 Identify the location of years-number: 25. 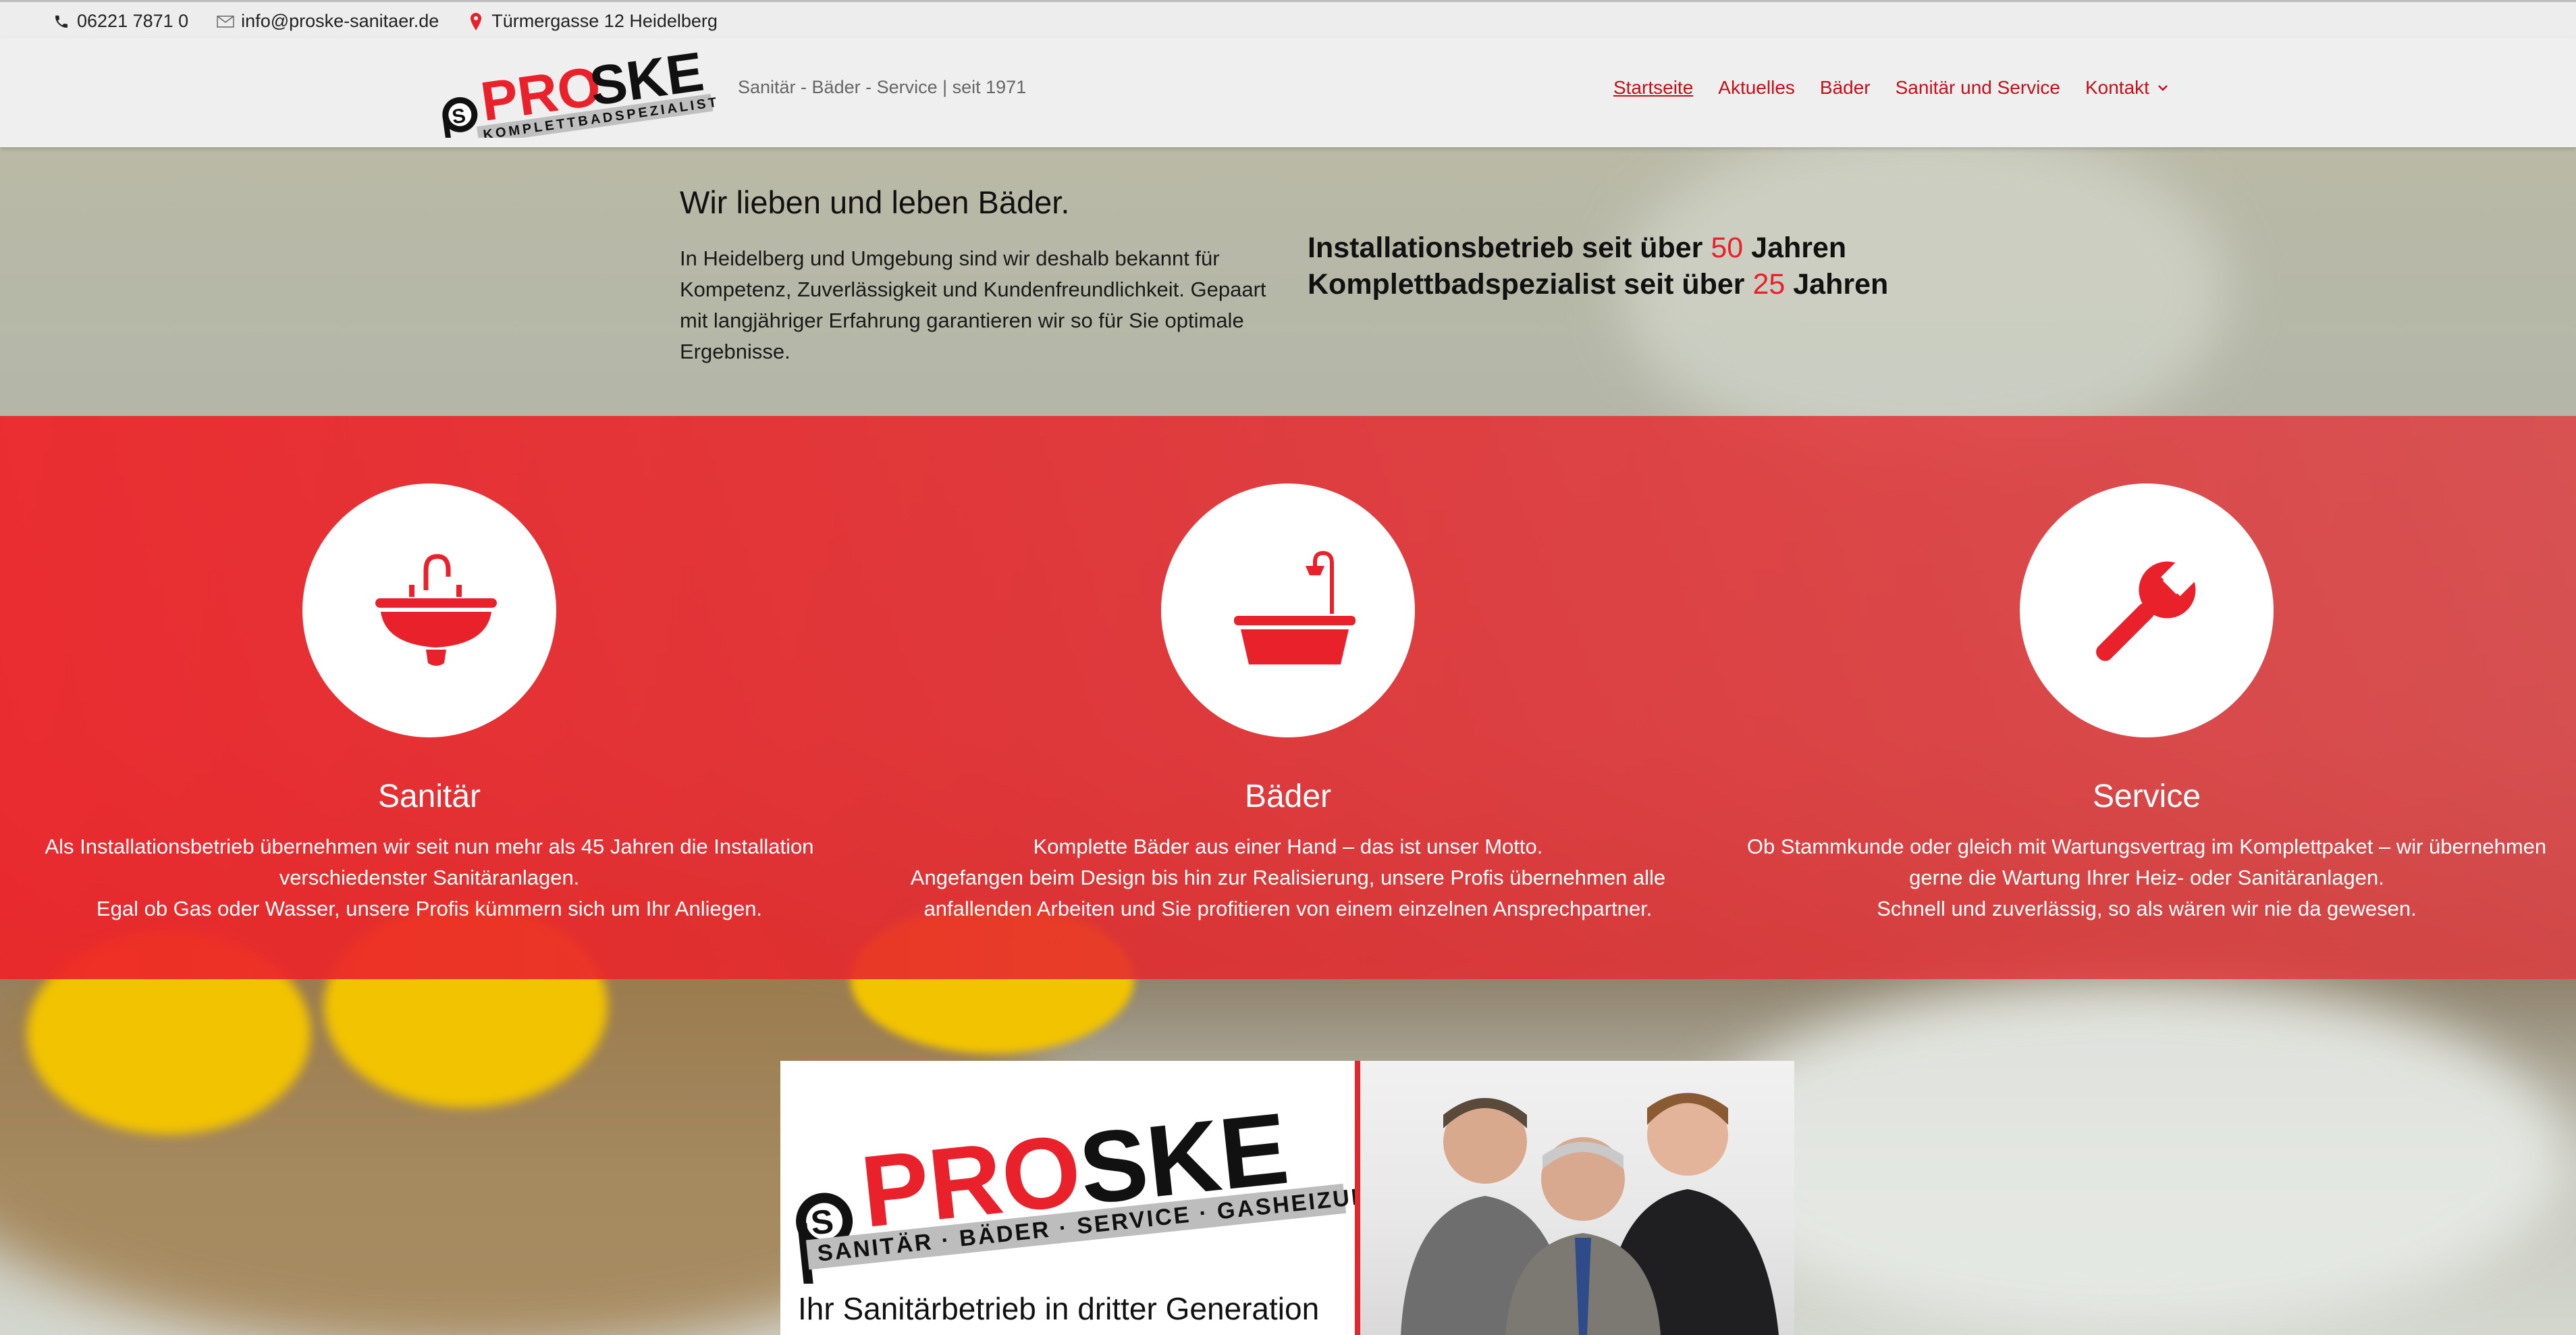
(1769, 284).